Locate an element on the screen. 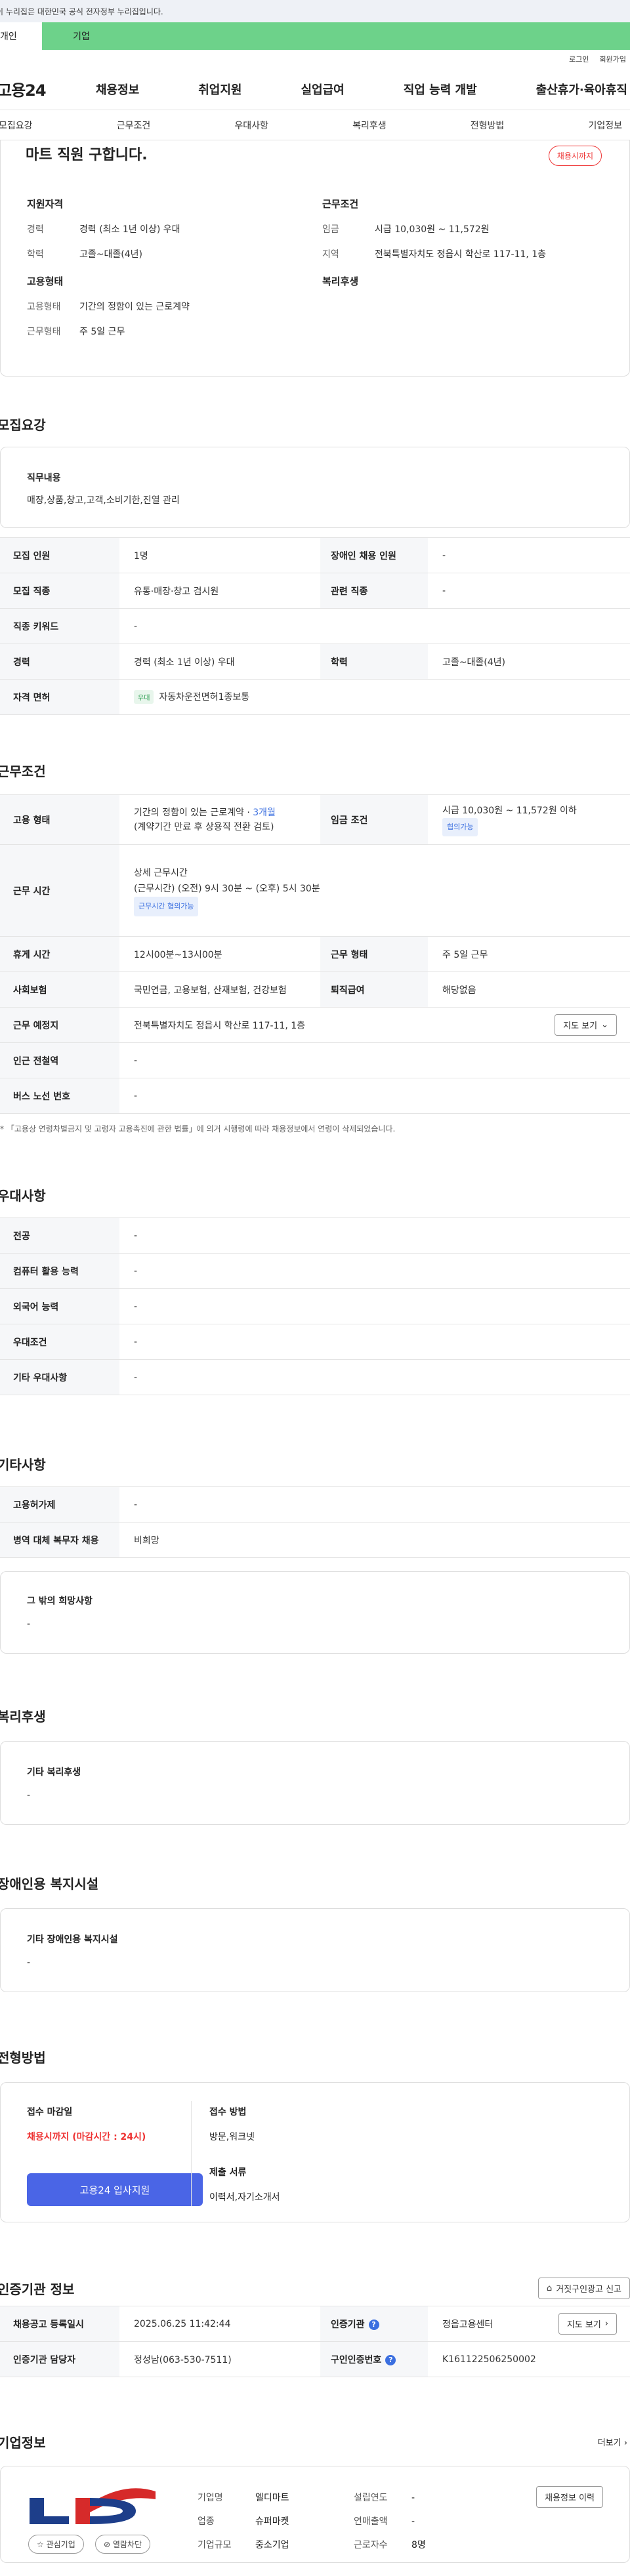 The image size is (630, 2576). top-links: 로그인 회원가입 is located at coordinates (315, 59).